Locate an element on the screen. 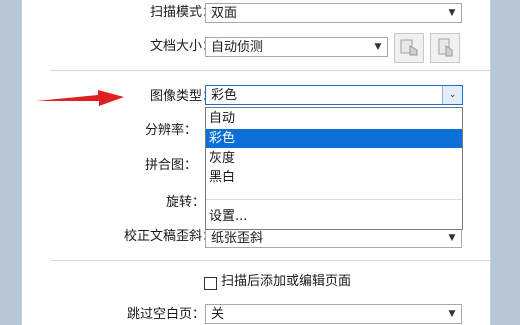  add-edit-pages-label: 扫描后添加或编辑页面 is located at coordinates (286, 281).